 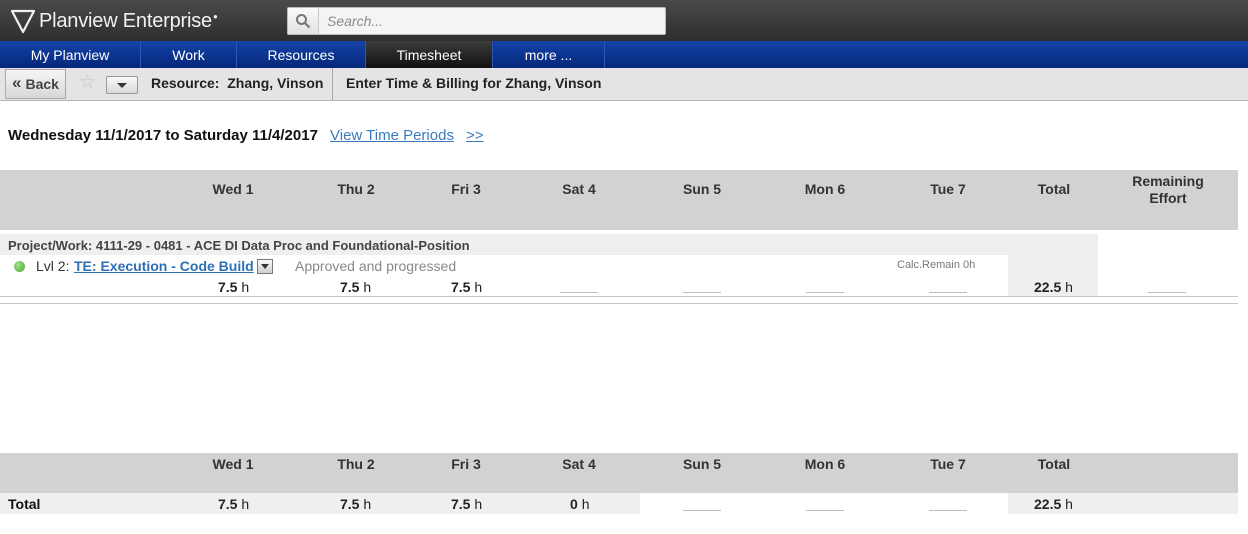 I want to click on back-button: « Back, so click(x=35, y=84).